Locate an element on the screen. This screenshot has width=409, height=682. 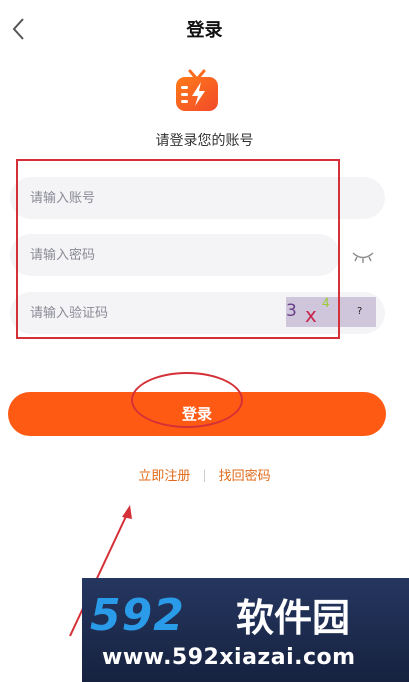
captcha-image: 3 x 4 ? is located at coordinates (331, 311).